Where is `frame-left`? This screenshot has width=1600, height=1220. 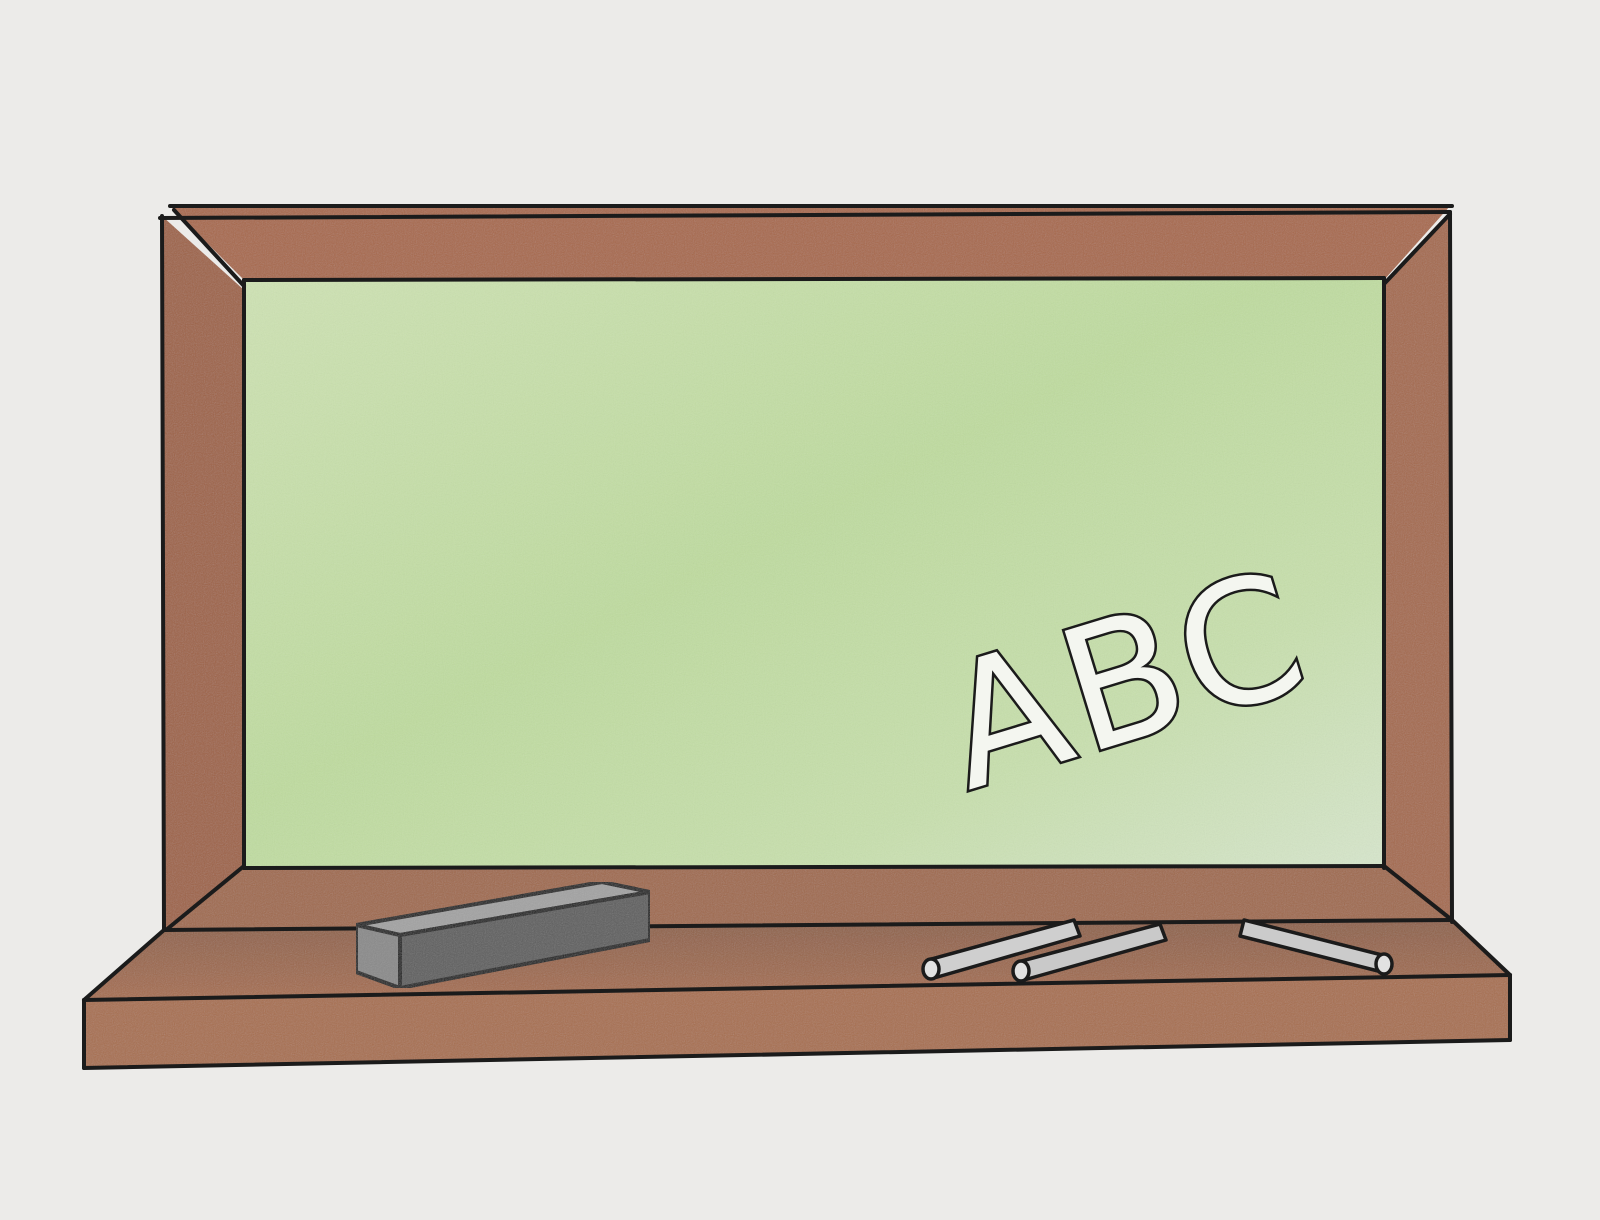 frame-left is located at coordinates (203, 573).